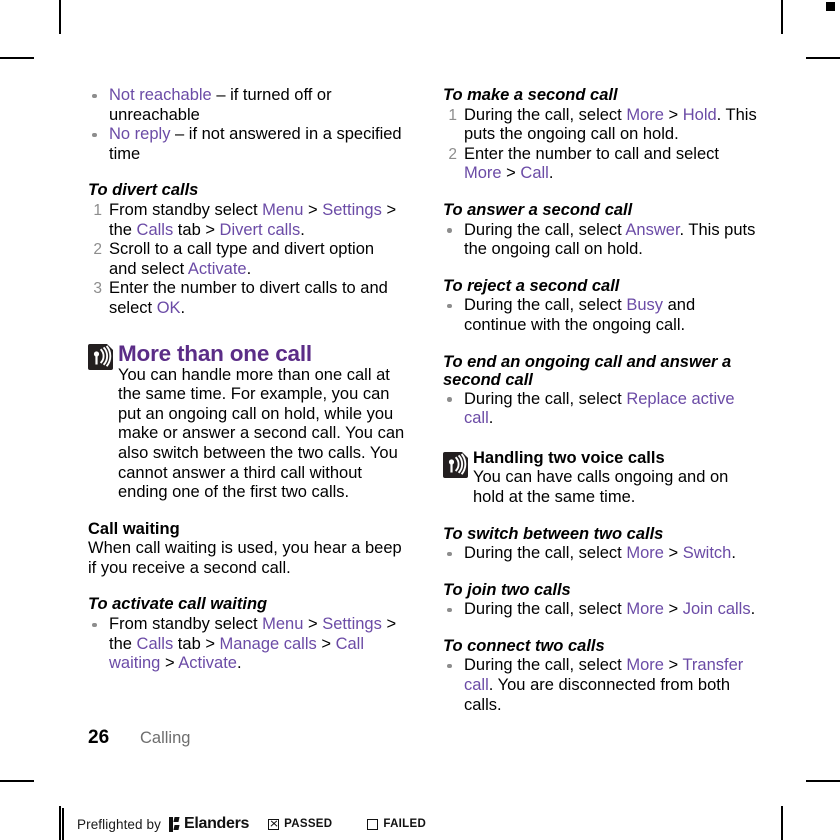  I want to click on procedure-heading: To reject a second call, so click(531, 285).